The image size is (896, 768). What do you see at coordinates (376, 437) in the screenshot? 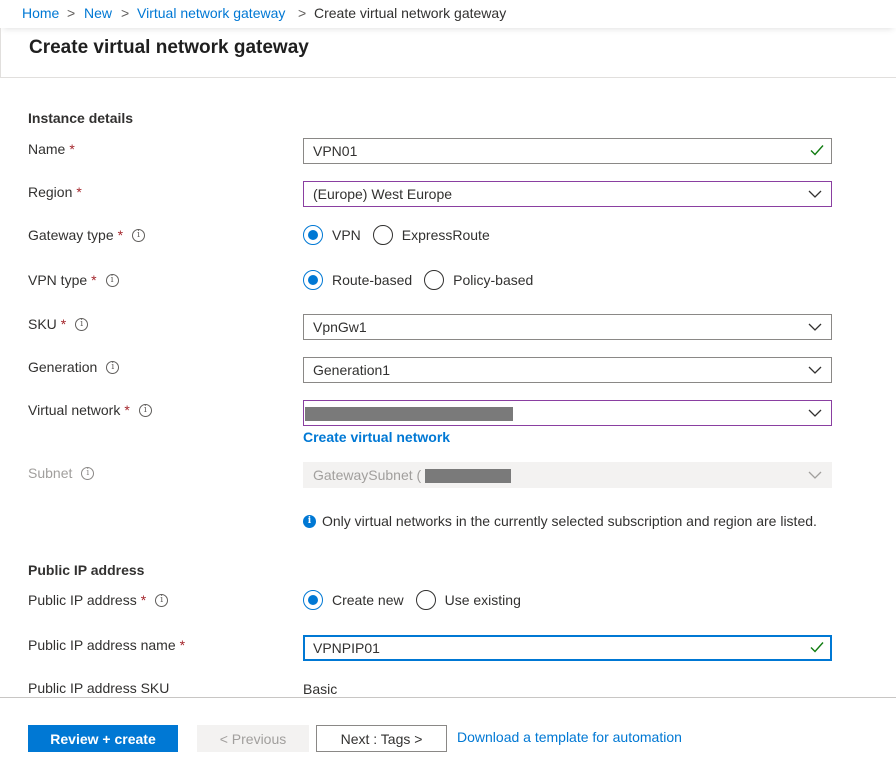
I see `create-virtual-network-link: Create virtual network` at bounding box center [376, 437].